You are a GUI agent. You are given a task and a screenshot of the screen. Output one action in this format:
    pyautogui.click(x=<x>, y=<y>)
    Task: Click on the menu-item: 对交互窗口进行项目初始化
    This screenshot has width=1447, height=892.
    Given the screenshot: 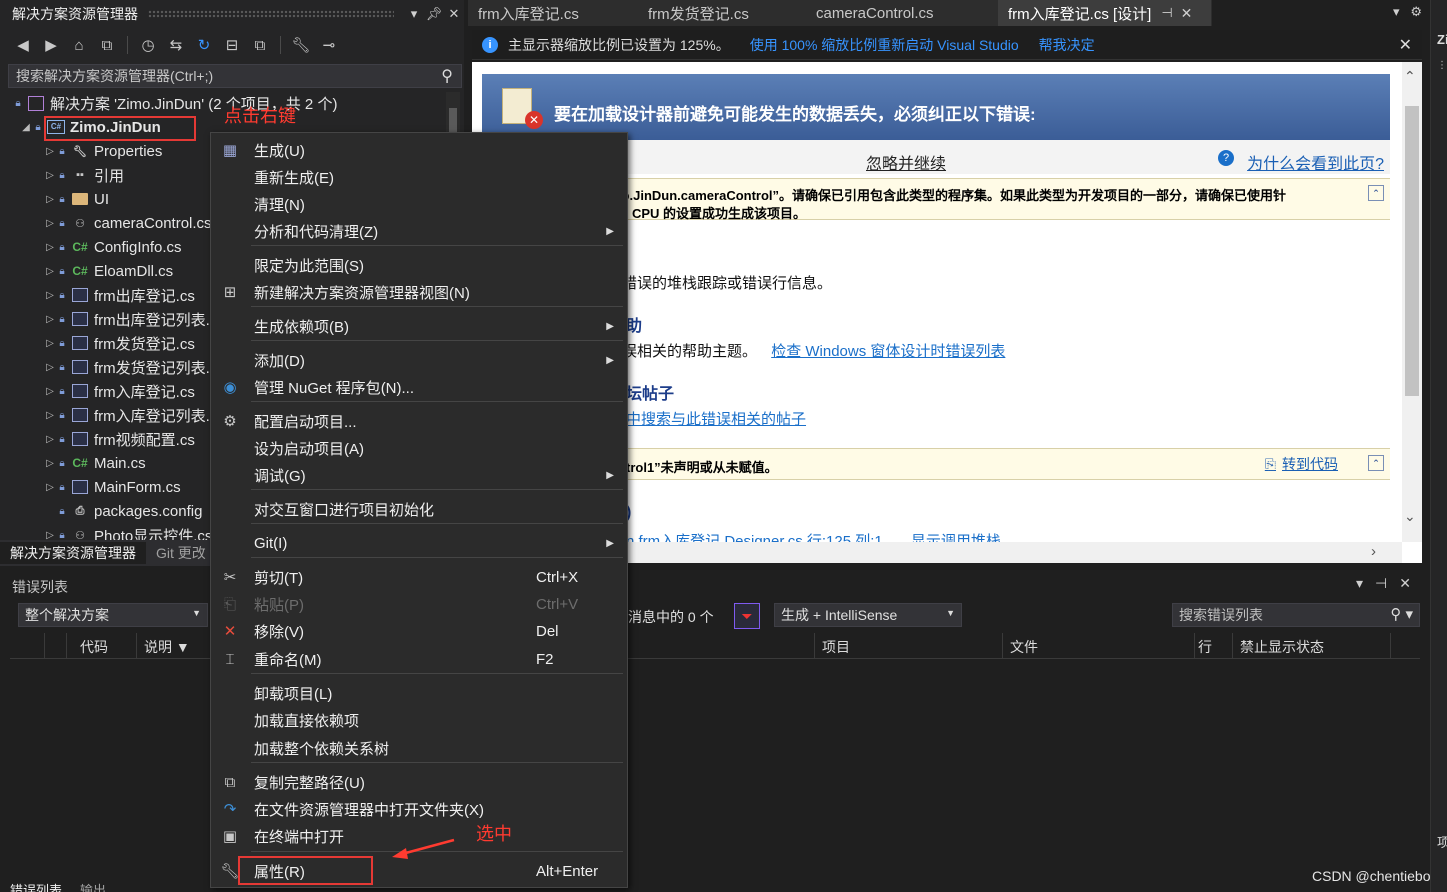 What is the action you would take?
    pyautogui.click(x=419, y=509)
    